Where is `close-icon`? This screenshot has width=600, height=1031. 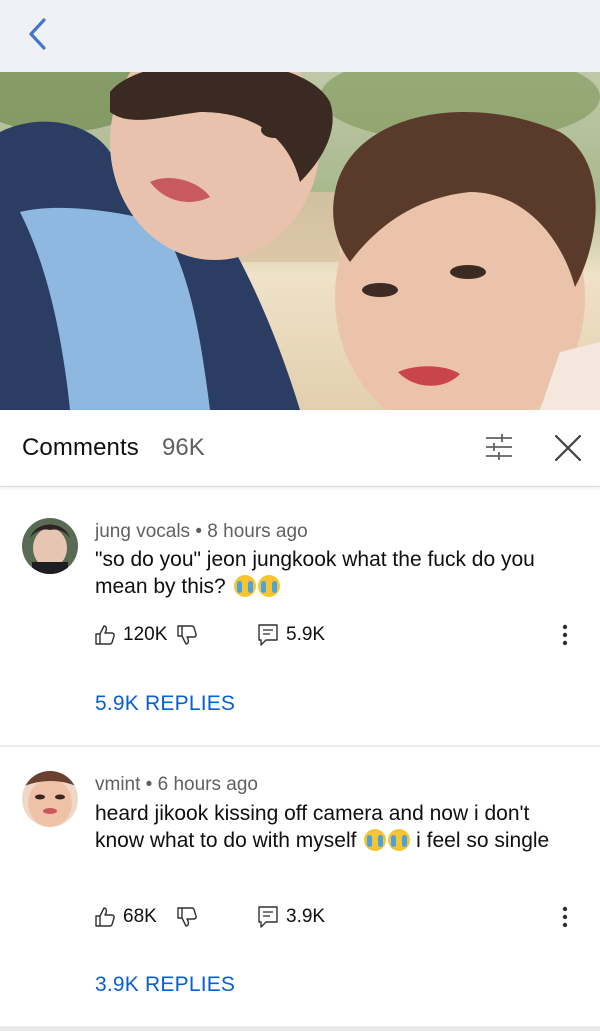 close-icon is located at coordinates (568, 448).